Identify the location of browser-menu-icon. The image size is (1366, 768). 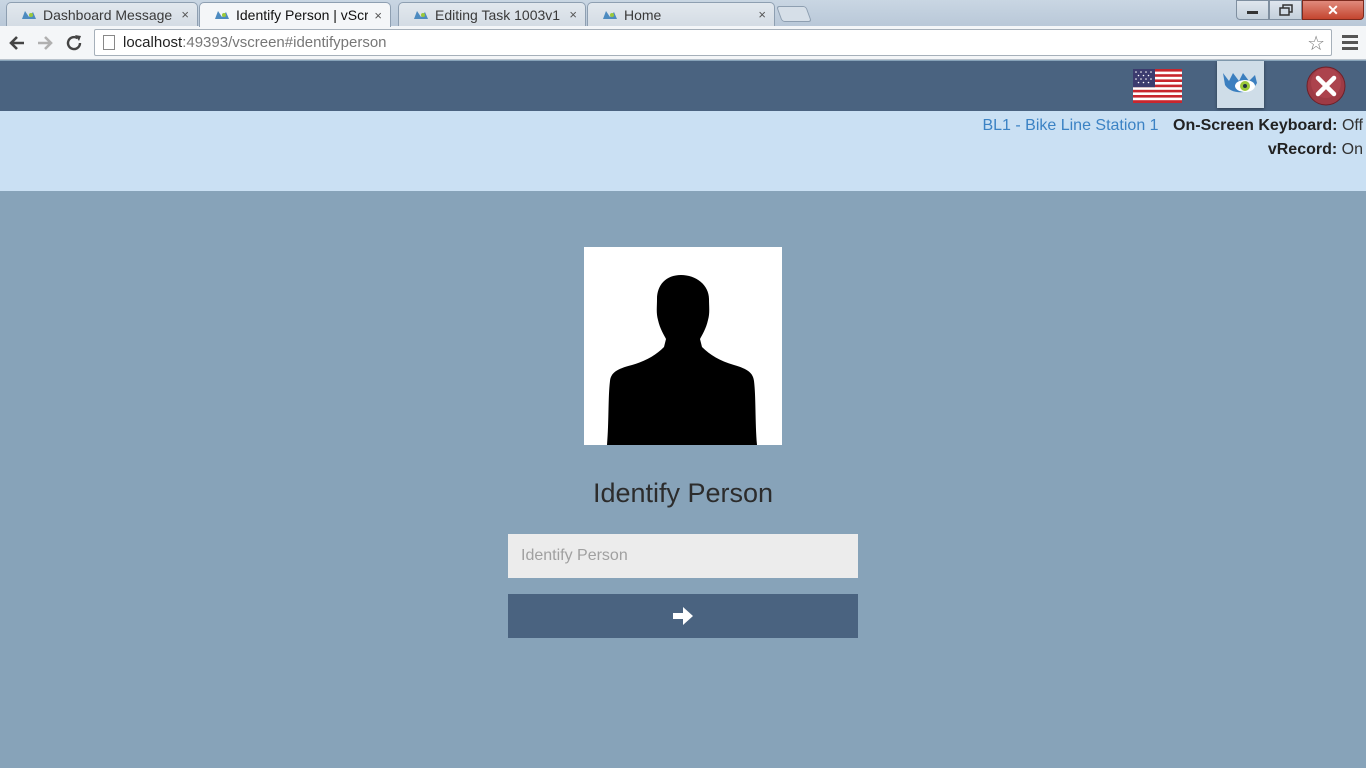
(1350, 43).